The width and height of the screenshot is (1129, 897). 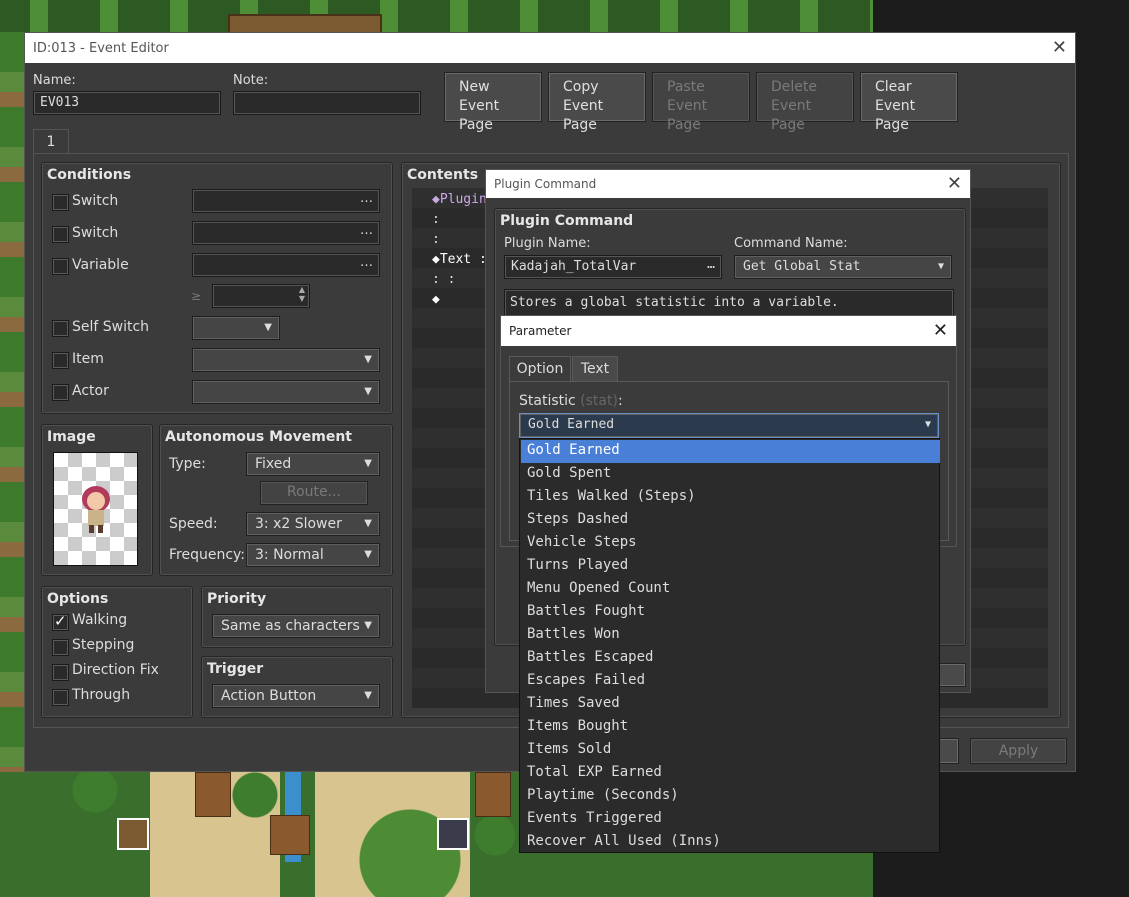 What do you see at coordinates (237, 599) in the screenshot?
I see `priority-title: Priority` at bounding box center [237, 599].